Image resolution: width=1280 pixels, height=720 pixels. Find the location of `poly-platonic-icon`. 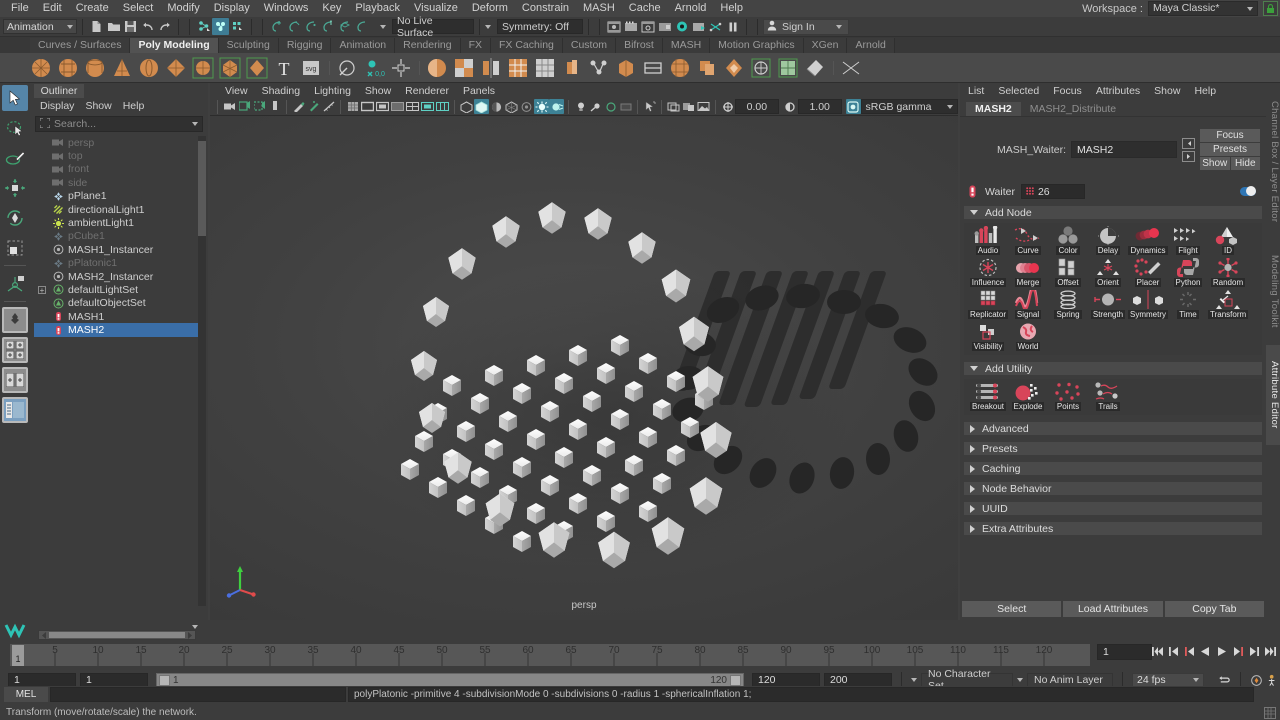

poly-platonic-icon is located at coordinates (229, 67).